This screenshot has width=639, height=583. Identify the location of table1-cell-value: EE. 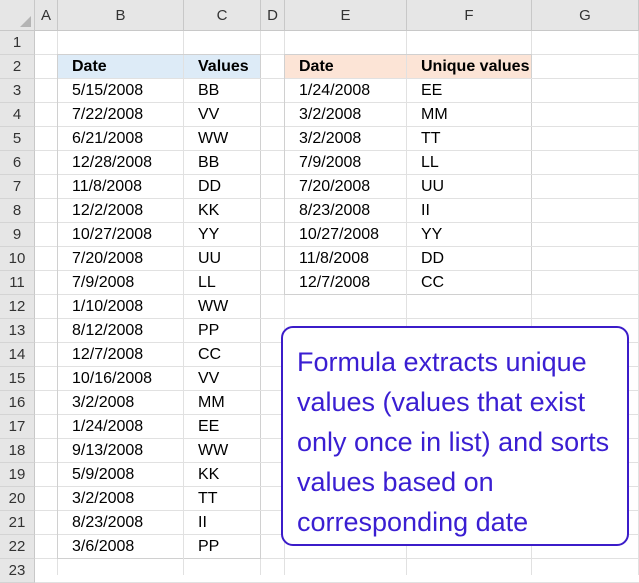
(222, 427).